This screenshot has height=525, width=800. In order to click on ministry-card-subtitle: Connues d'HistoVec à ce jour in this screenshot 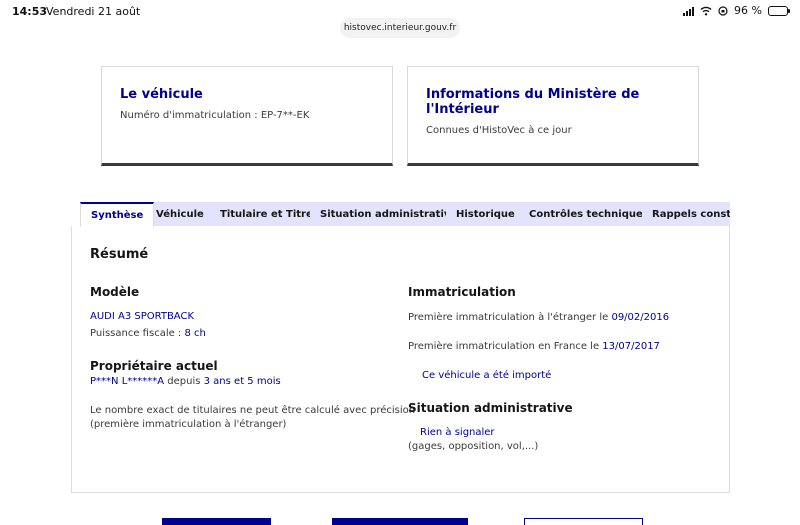, I will do `click(499, 130)`.